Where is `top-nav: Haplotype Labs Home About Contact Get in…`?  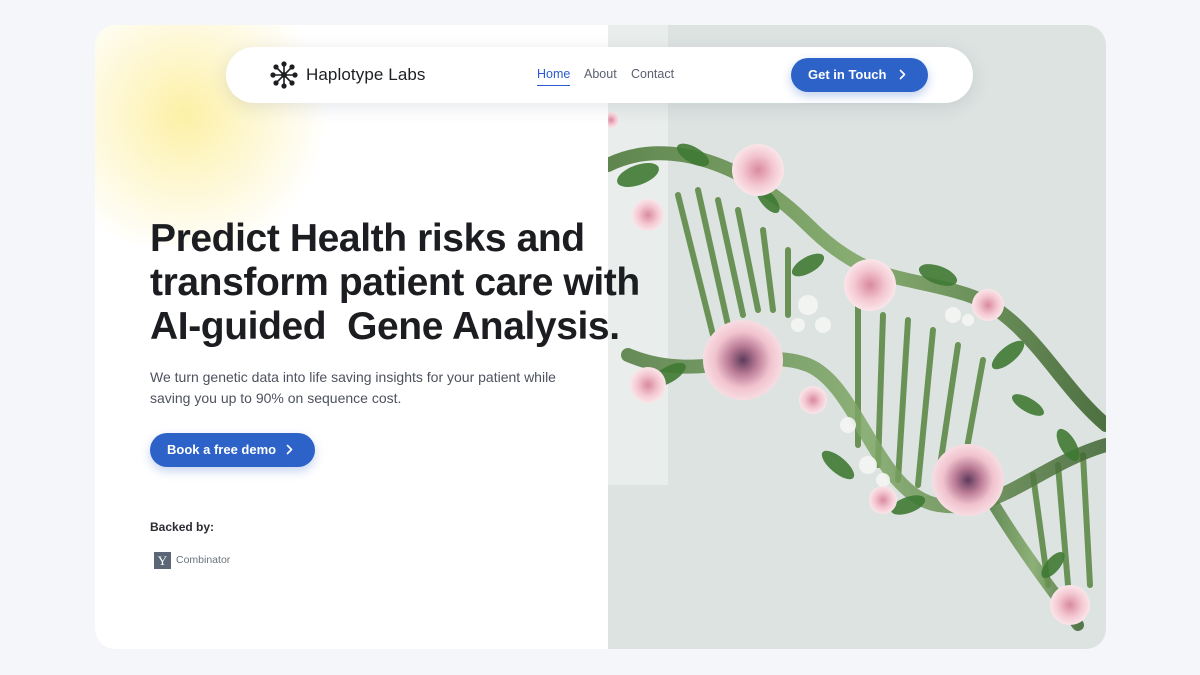
top-nav: Haplotype Labs Home About Contact Get in… is located at coordinates (599, 75).